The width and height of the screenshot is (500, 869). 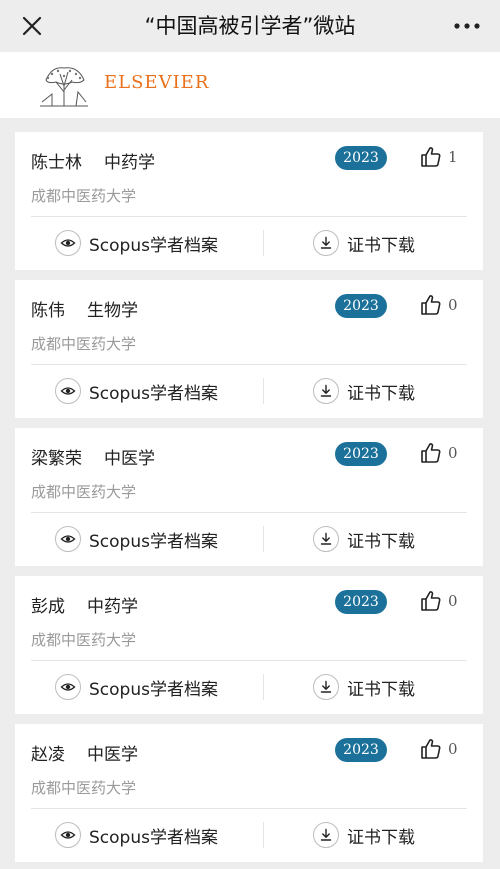 I want to click on scholar-card: 陈伟 生物学 2023 0 成都中医药大学 Scopus学者档案 证书下载, so click(x=249, y=349).